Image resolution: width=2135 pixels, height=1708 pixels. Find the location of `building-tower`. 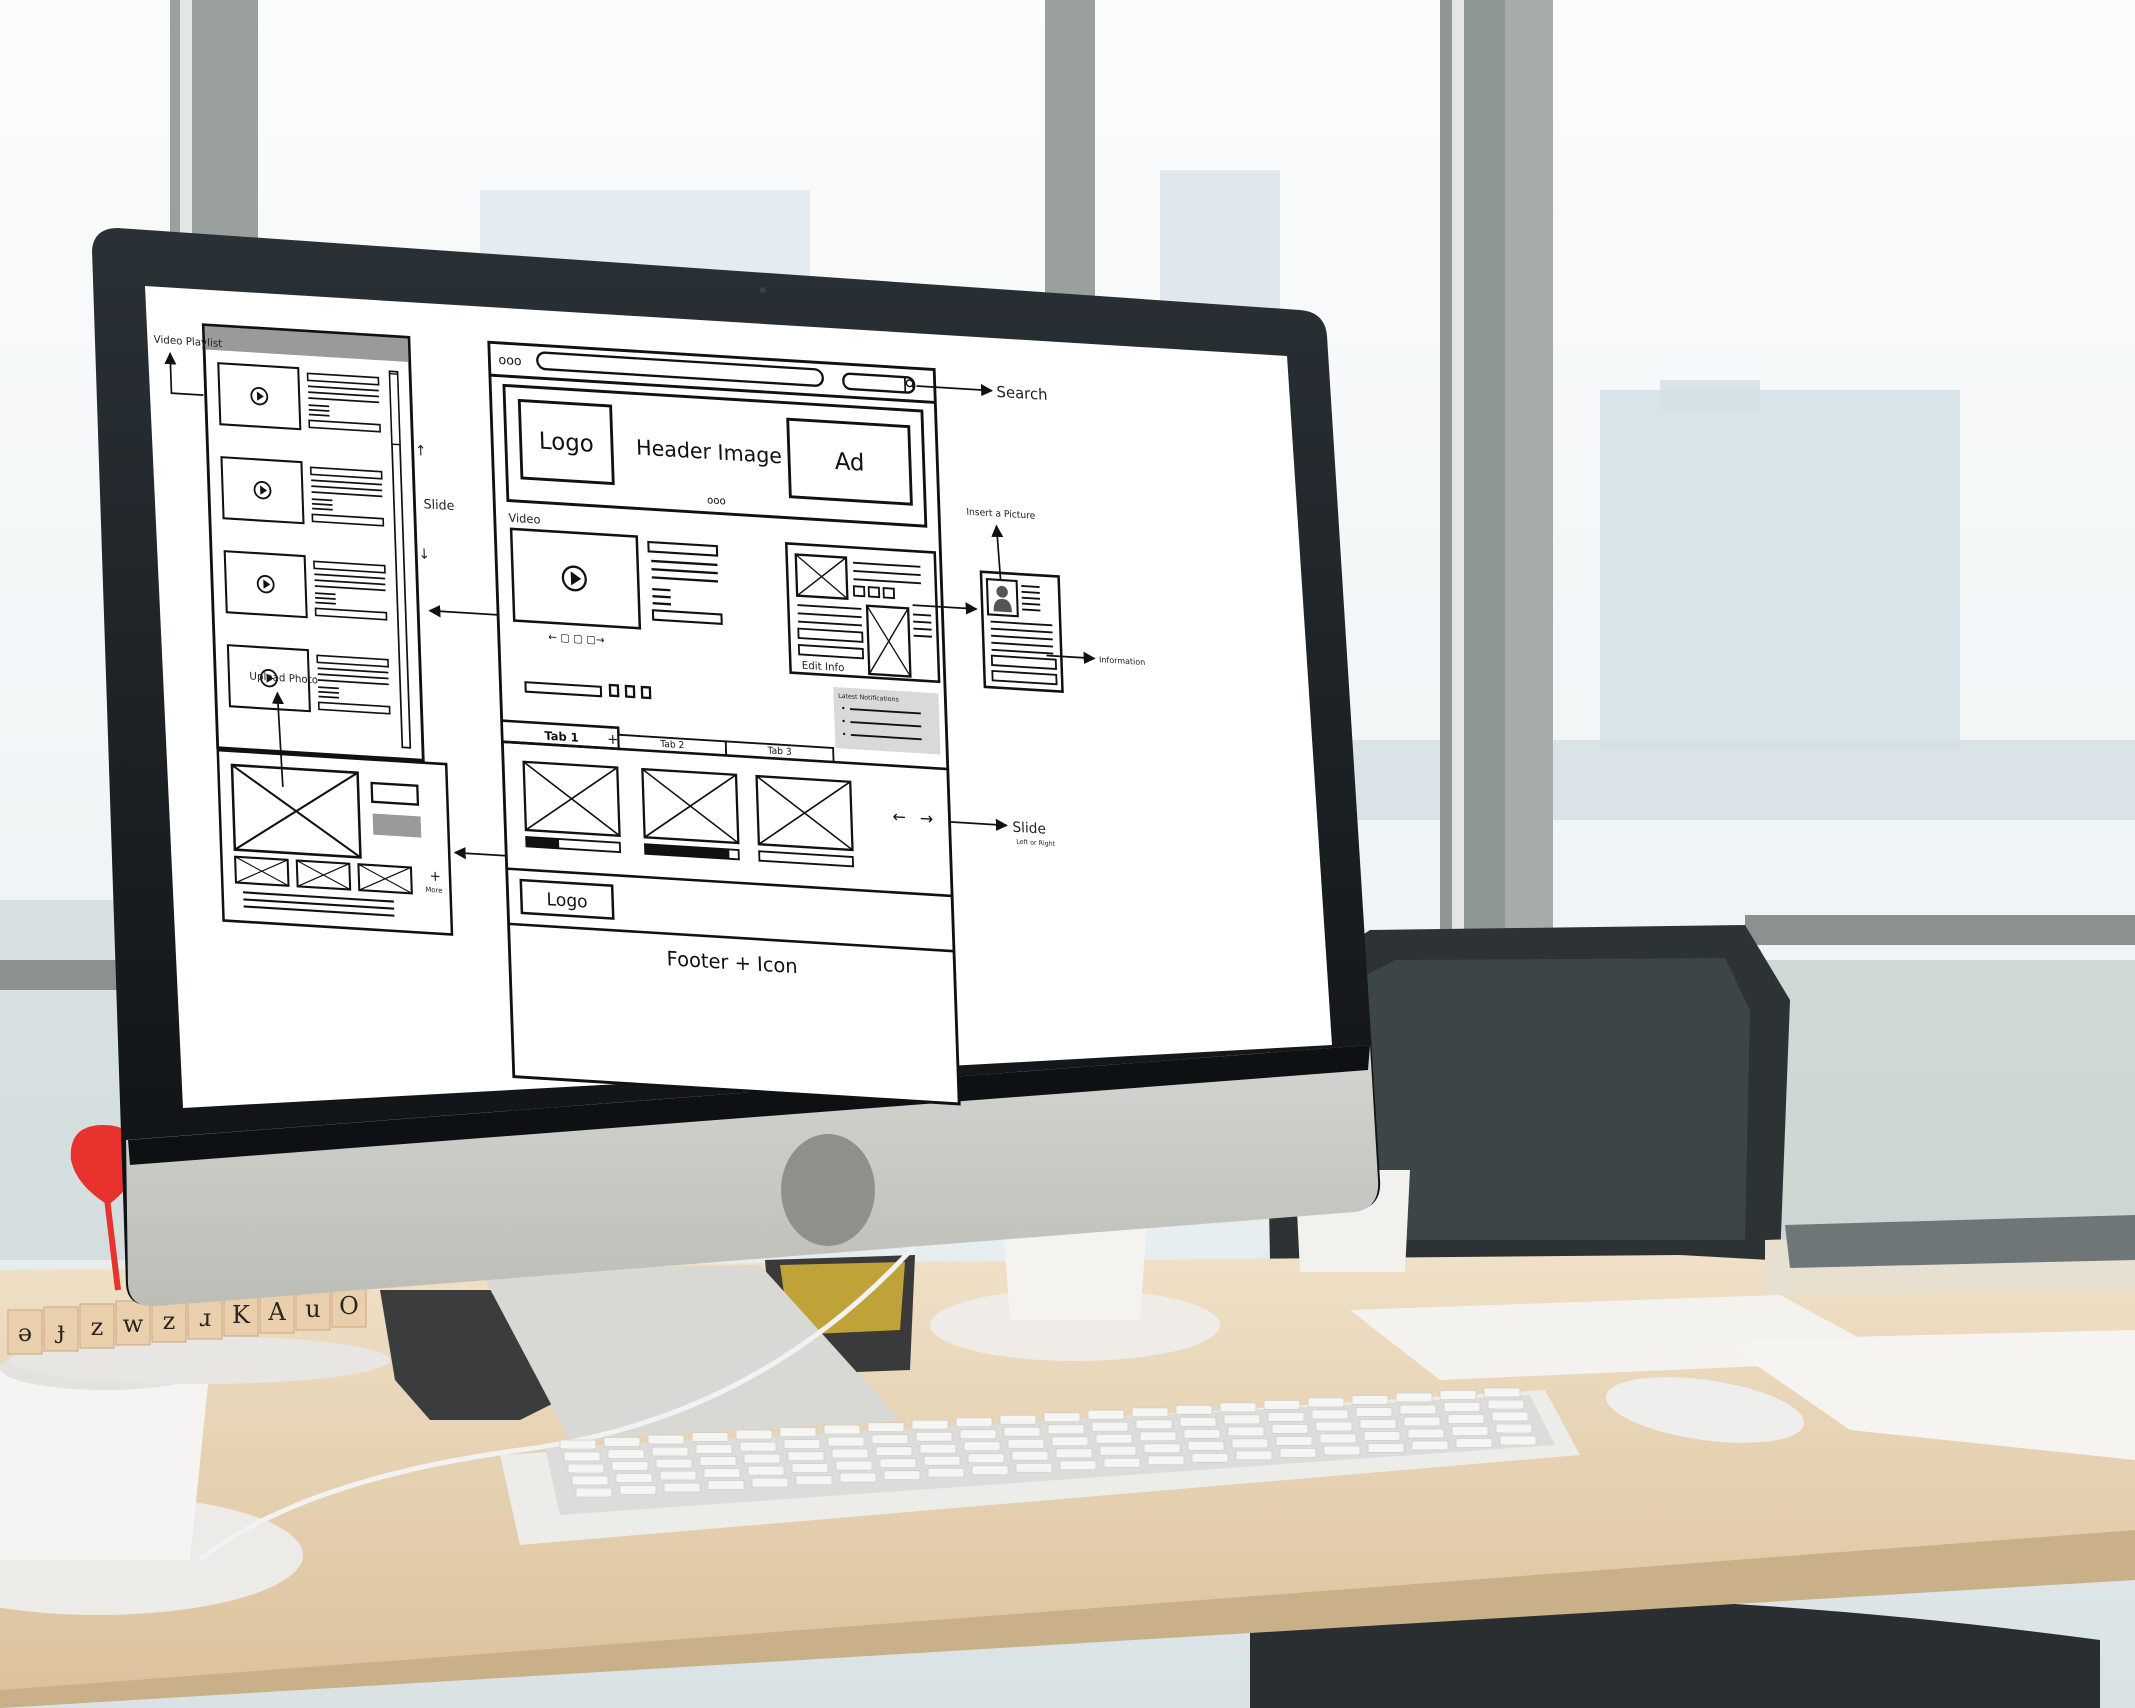

building-tower is located at coordinates (1780, 570).